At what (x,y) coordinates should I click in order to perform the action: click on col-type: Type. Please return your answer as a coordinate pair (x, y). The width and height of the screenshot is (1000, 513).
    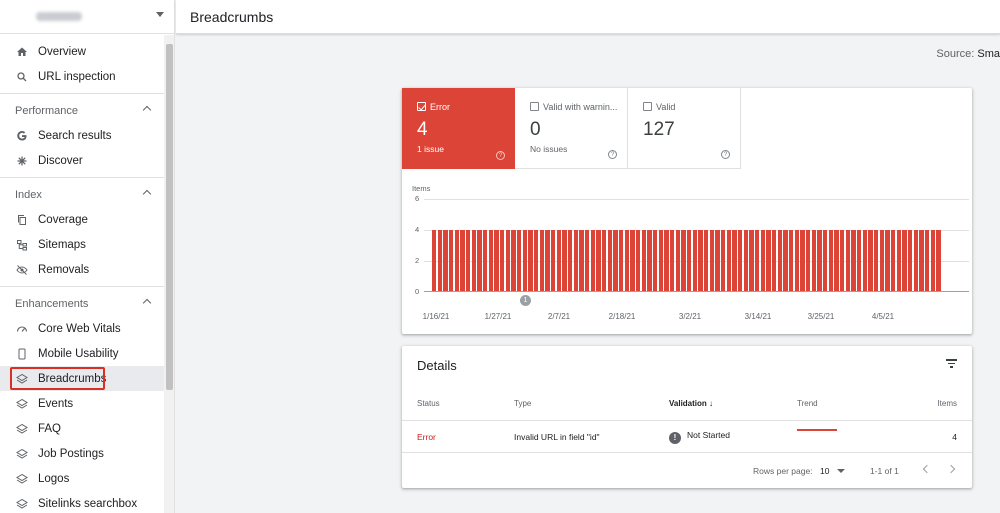
    Looking at the image, I should click on (522, 403).